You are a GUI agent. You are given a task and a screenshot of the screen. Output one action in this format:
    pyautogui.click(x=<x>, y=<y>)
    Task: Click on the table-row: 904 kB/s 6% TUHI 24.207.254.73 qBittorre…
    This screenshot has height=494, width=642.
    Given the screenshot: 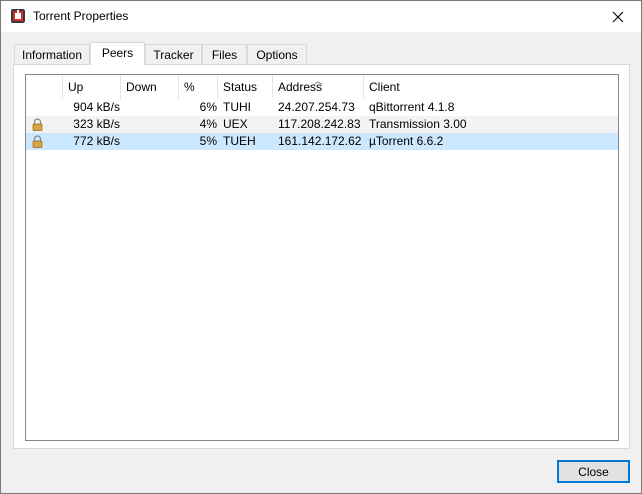 What is the action you would take?
    pyautogui.click(x=322, y=107)
    